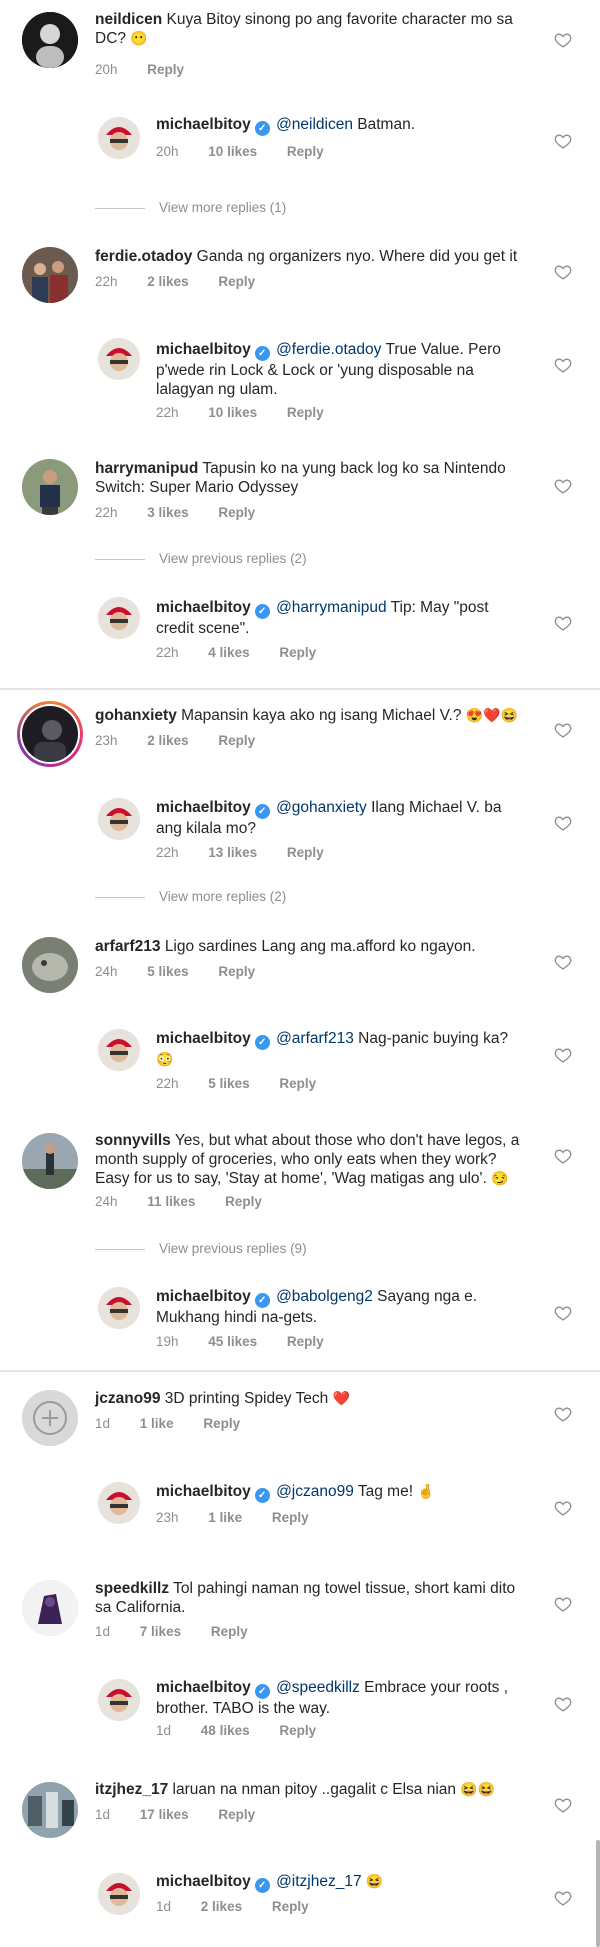 This screenshot has height=1947, width=600. Describe the element at coordinates (222, 896) in the screenshot. I see `view-more-label: View more replies (2)` at that location.